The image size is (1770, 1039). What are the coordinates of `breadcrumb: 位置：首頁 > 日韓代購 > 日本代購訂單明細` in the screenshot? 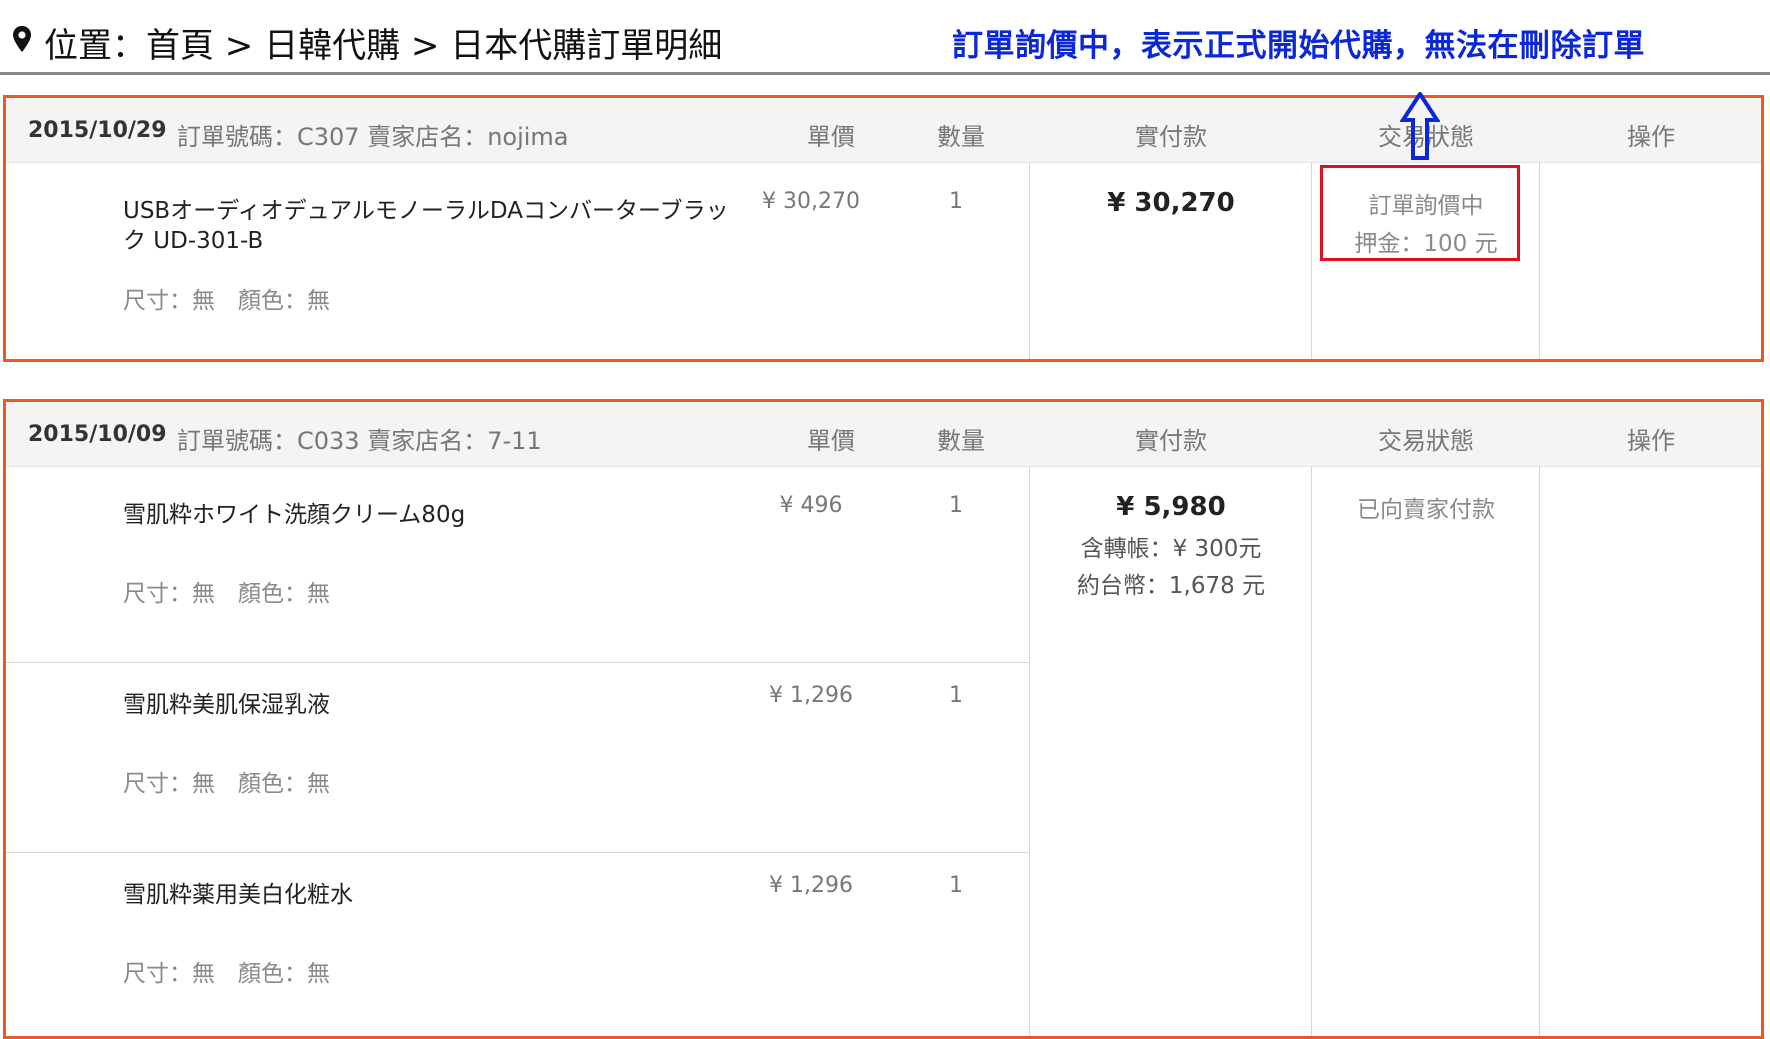 It's located at (383, 42).